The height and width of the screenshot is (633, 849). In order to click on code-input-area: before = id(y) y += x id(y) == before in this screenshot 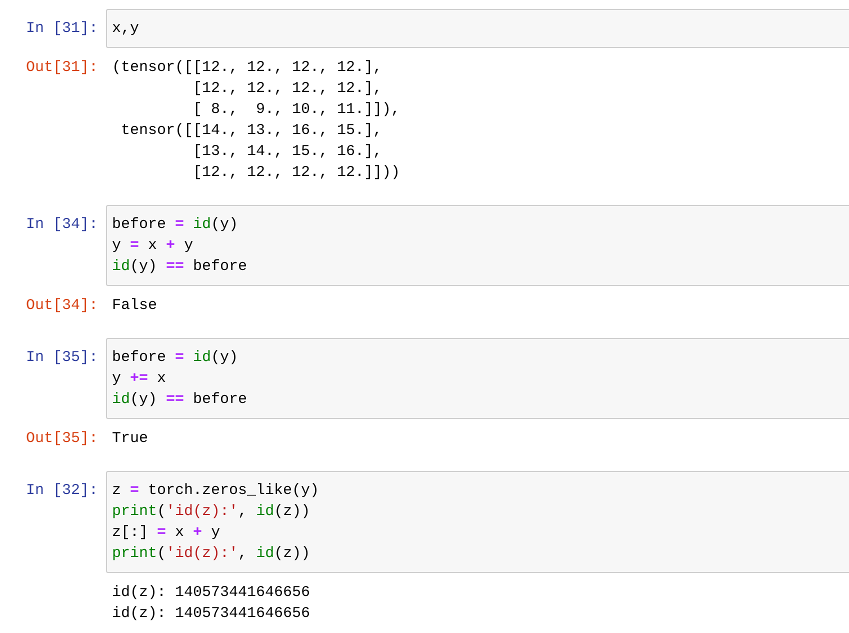, I will do `click(477, 378)`.